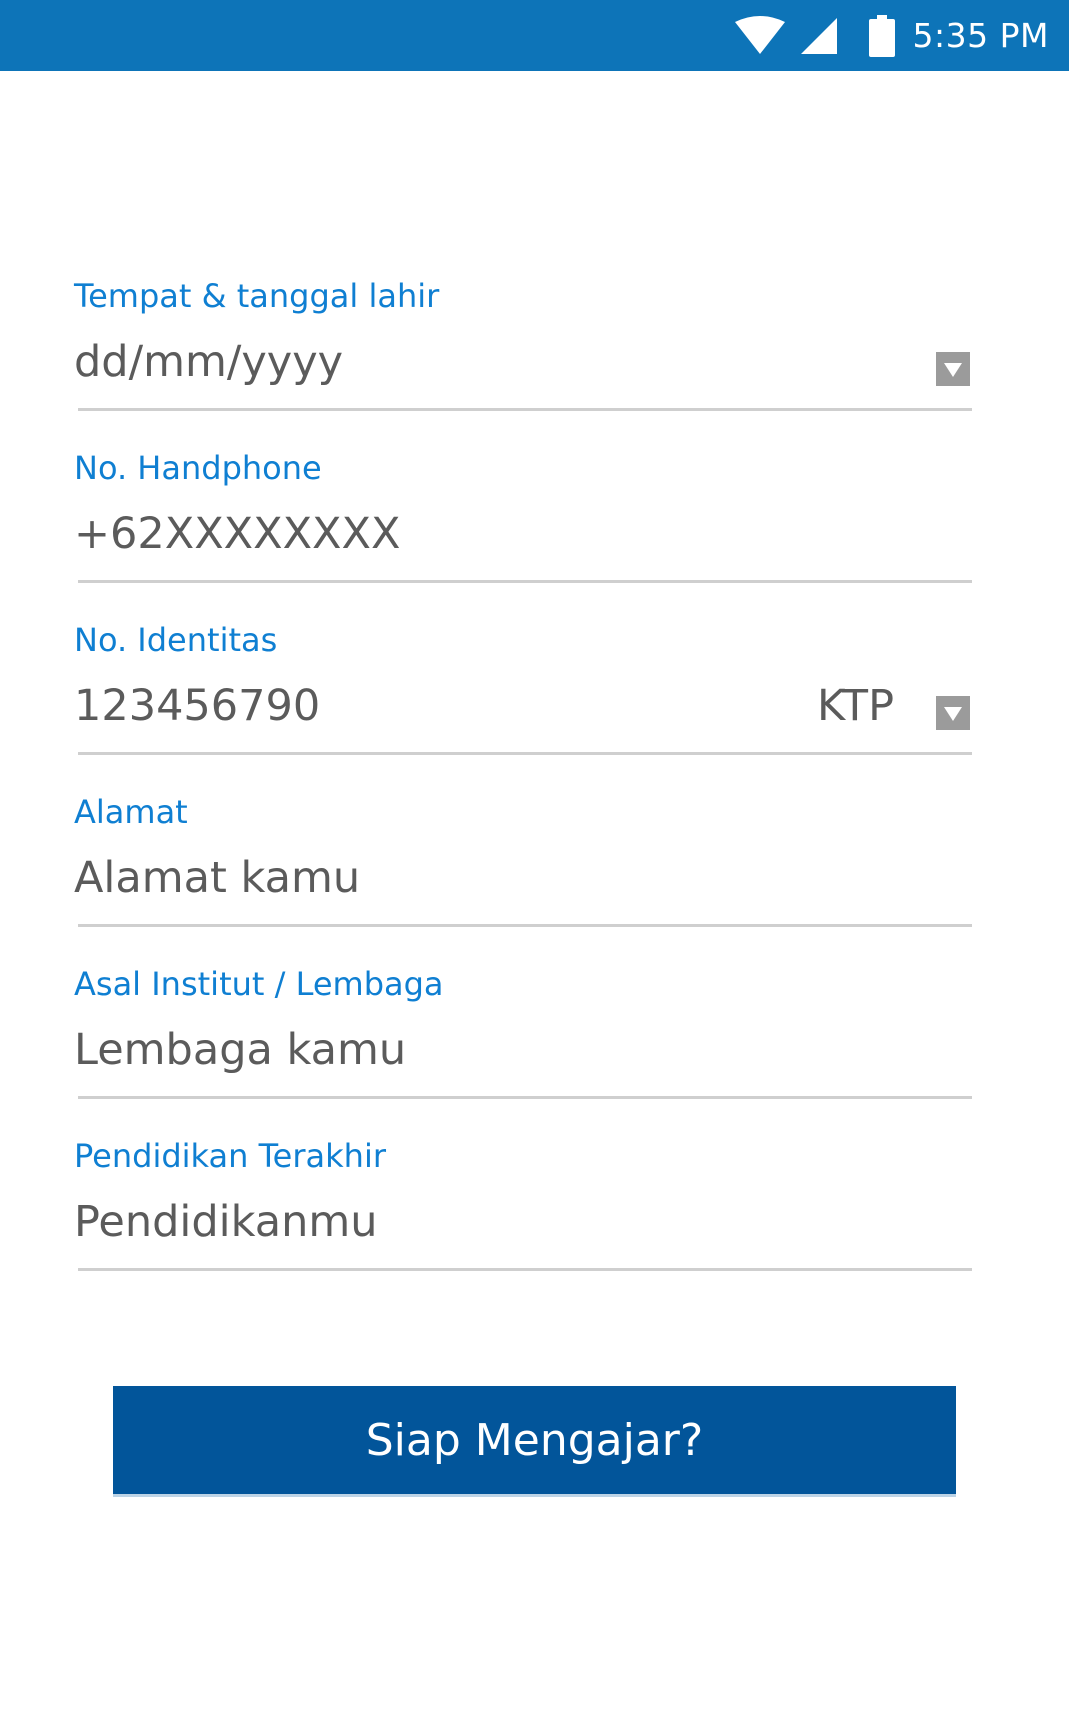 The image size is (1069, 1724). I want to click on identity-number-input: 123456790, so click(197, 706).